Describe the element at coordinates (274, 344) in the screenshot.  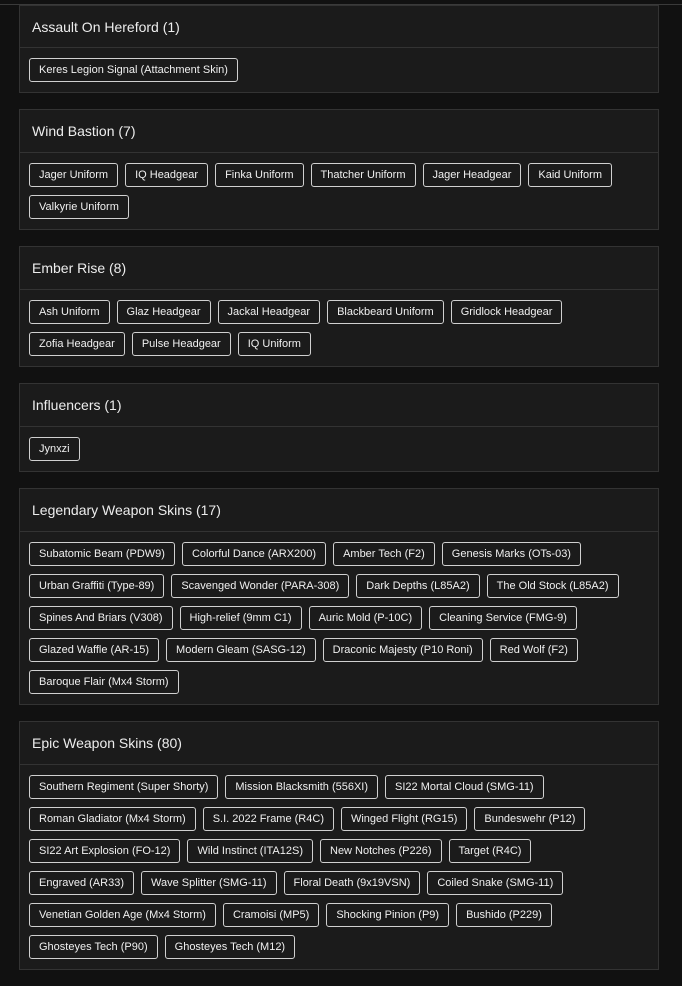
I see `item-tag: IQ Uniform` at that location.